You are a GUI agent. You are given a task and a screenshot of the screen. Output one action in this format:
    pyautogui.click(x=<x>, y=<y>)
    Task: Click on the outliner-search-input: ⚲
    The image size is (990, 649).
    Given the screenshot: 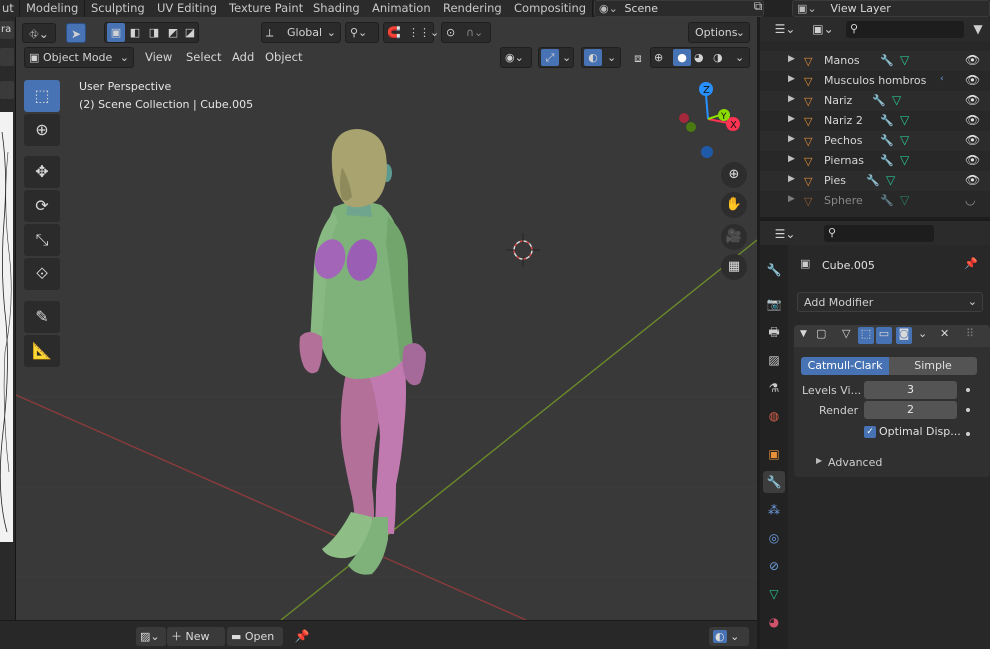 What is the action you would take?
    pyautogui.click(x=905, y=29)
    